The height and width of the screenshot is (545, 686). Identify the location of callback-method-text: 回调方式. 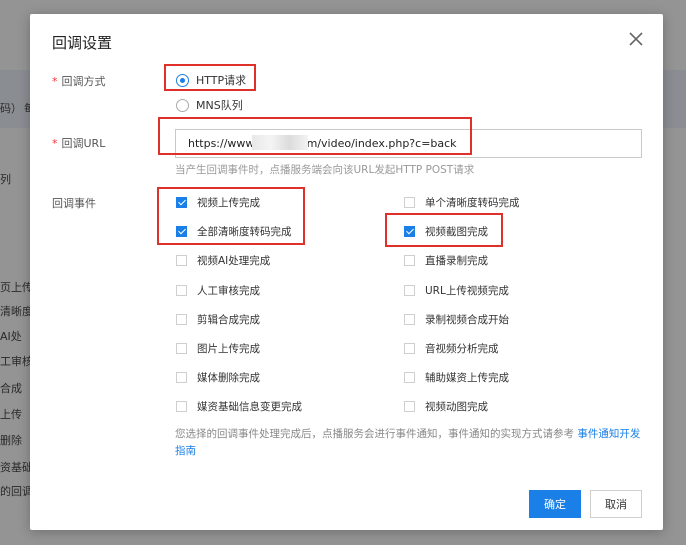
(83, 81).